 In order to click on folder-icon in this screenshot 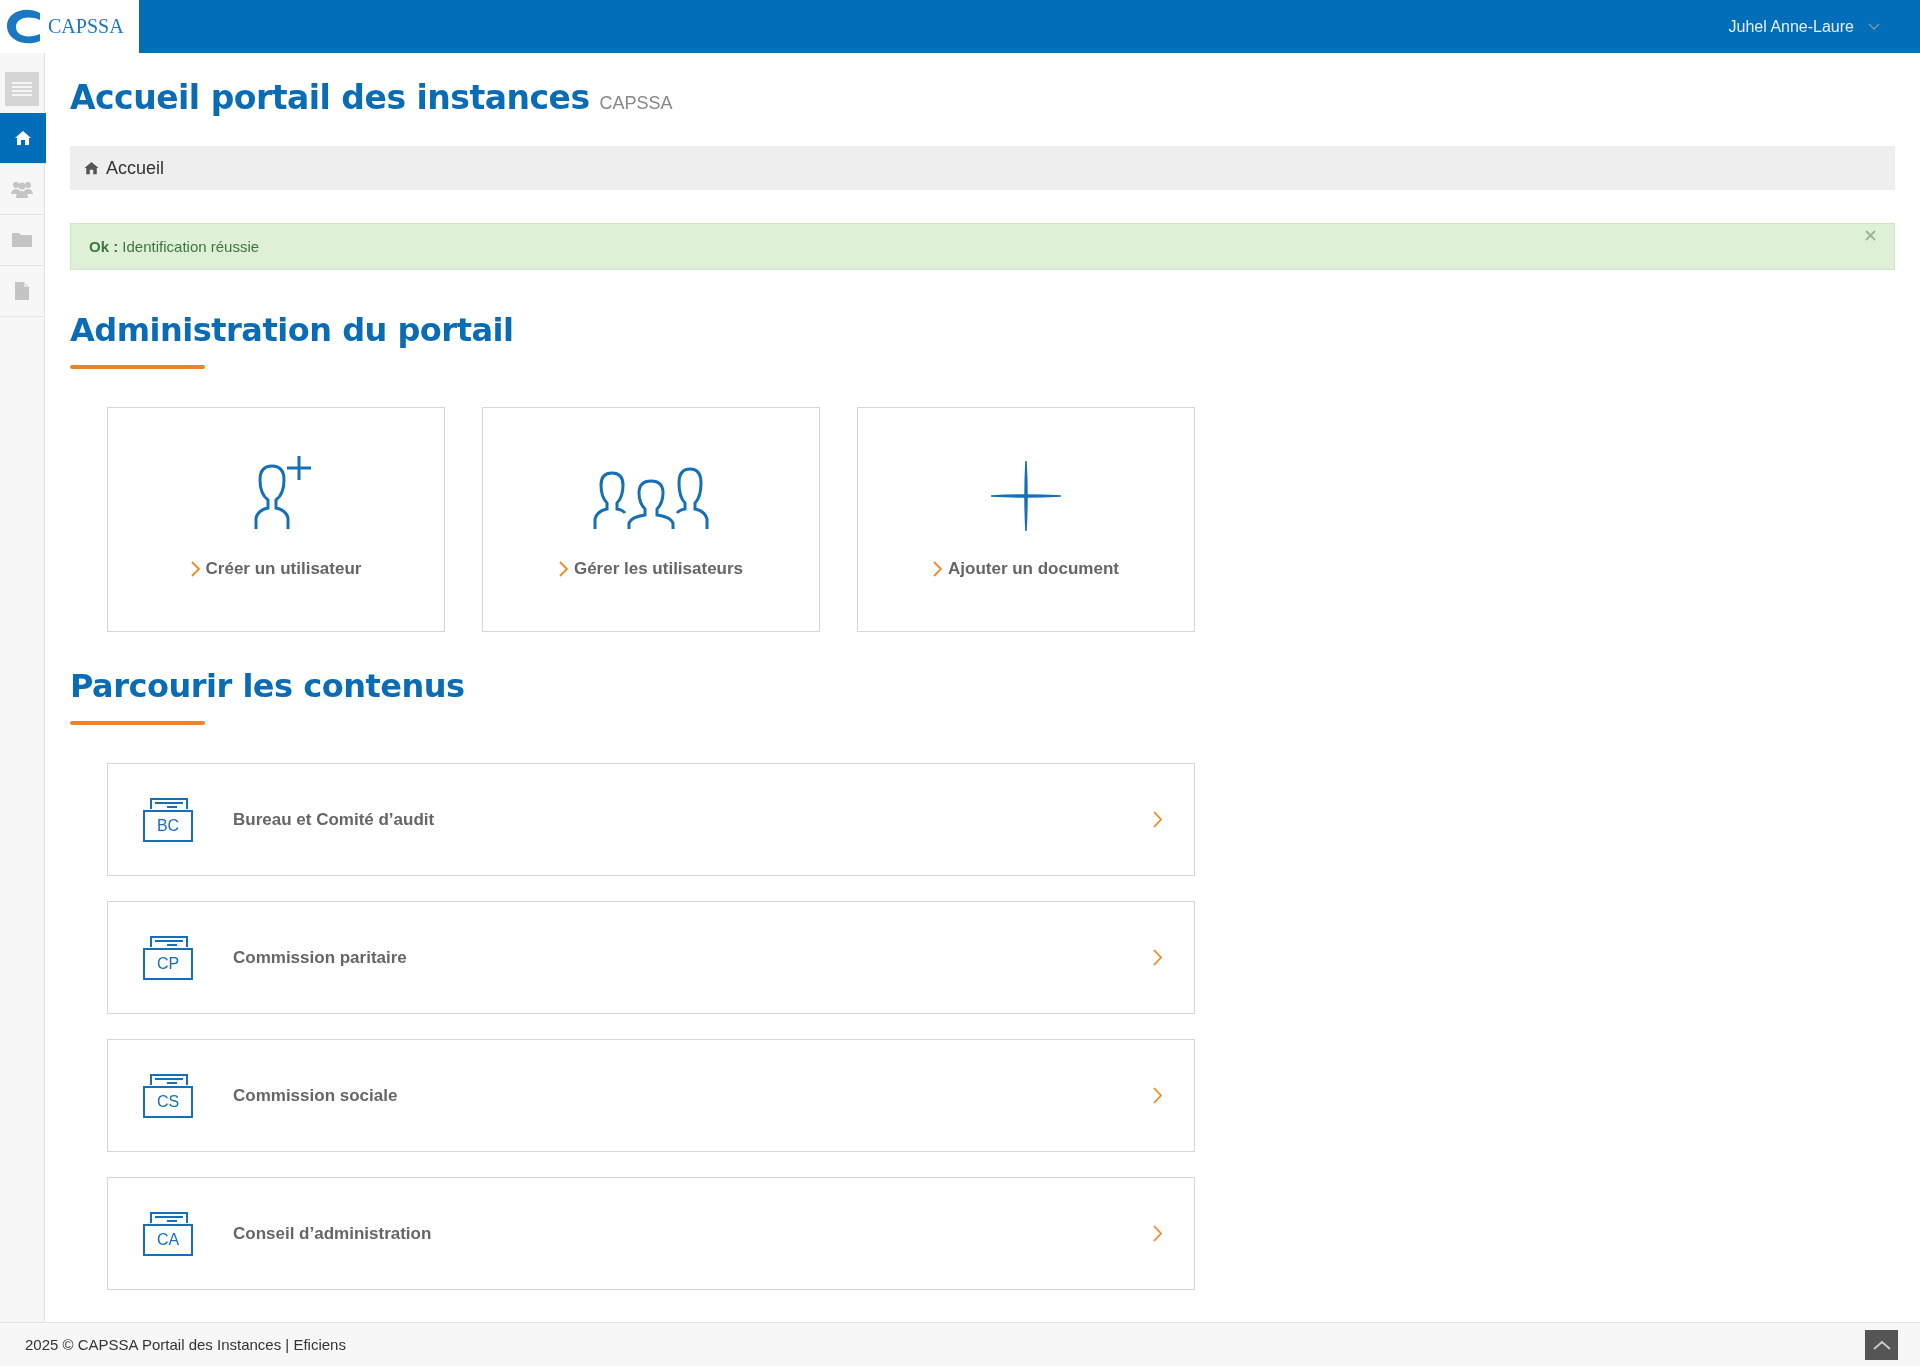, I will do `click(22, 240)`.